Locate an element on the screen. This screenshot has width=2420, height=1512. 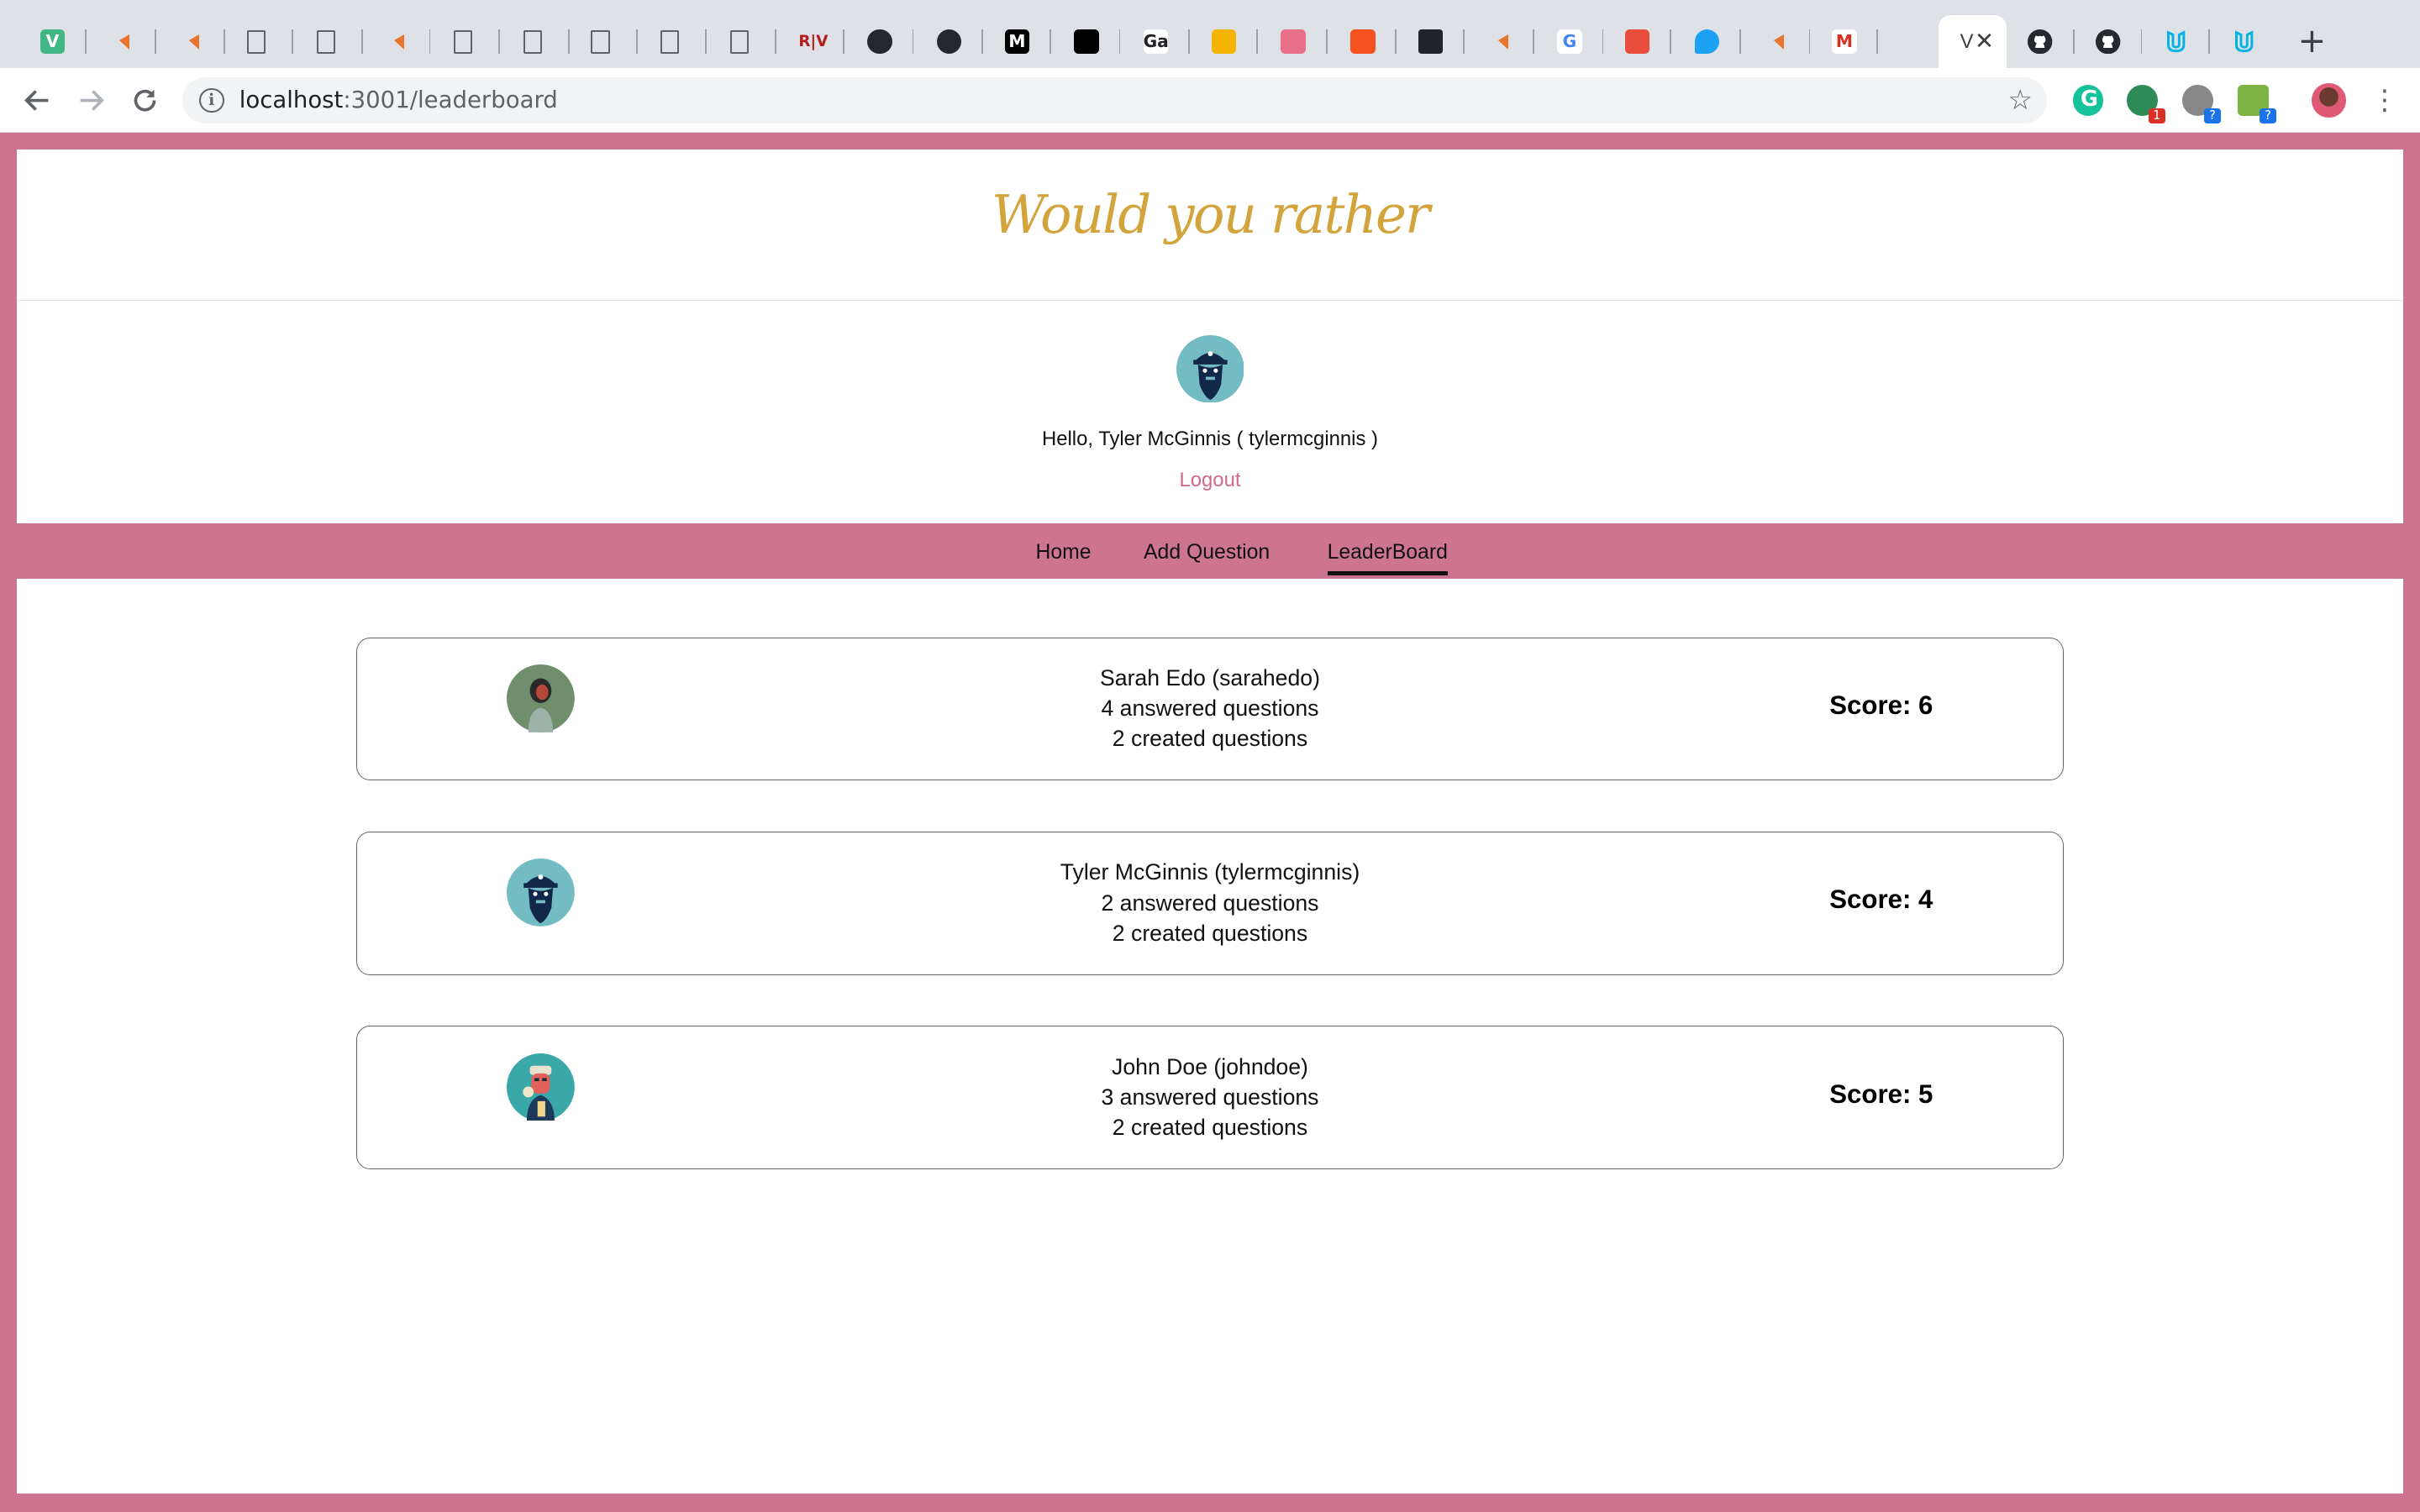
reload-button is located at coordinates (146, 100).